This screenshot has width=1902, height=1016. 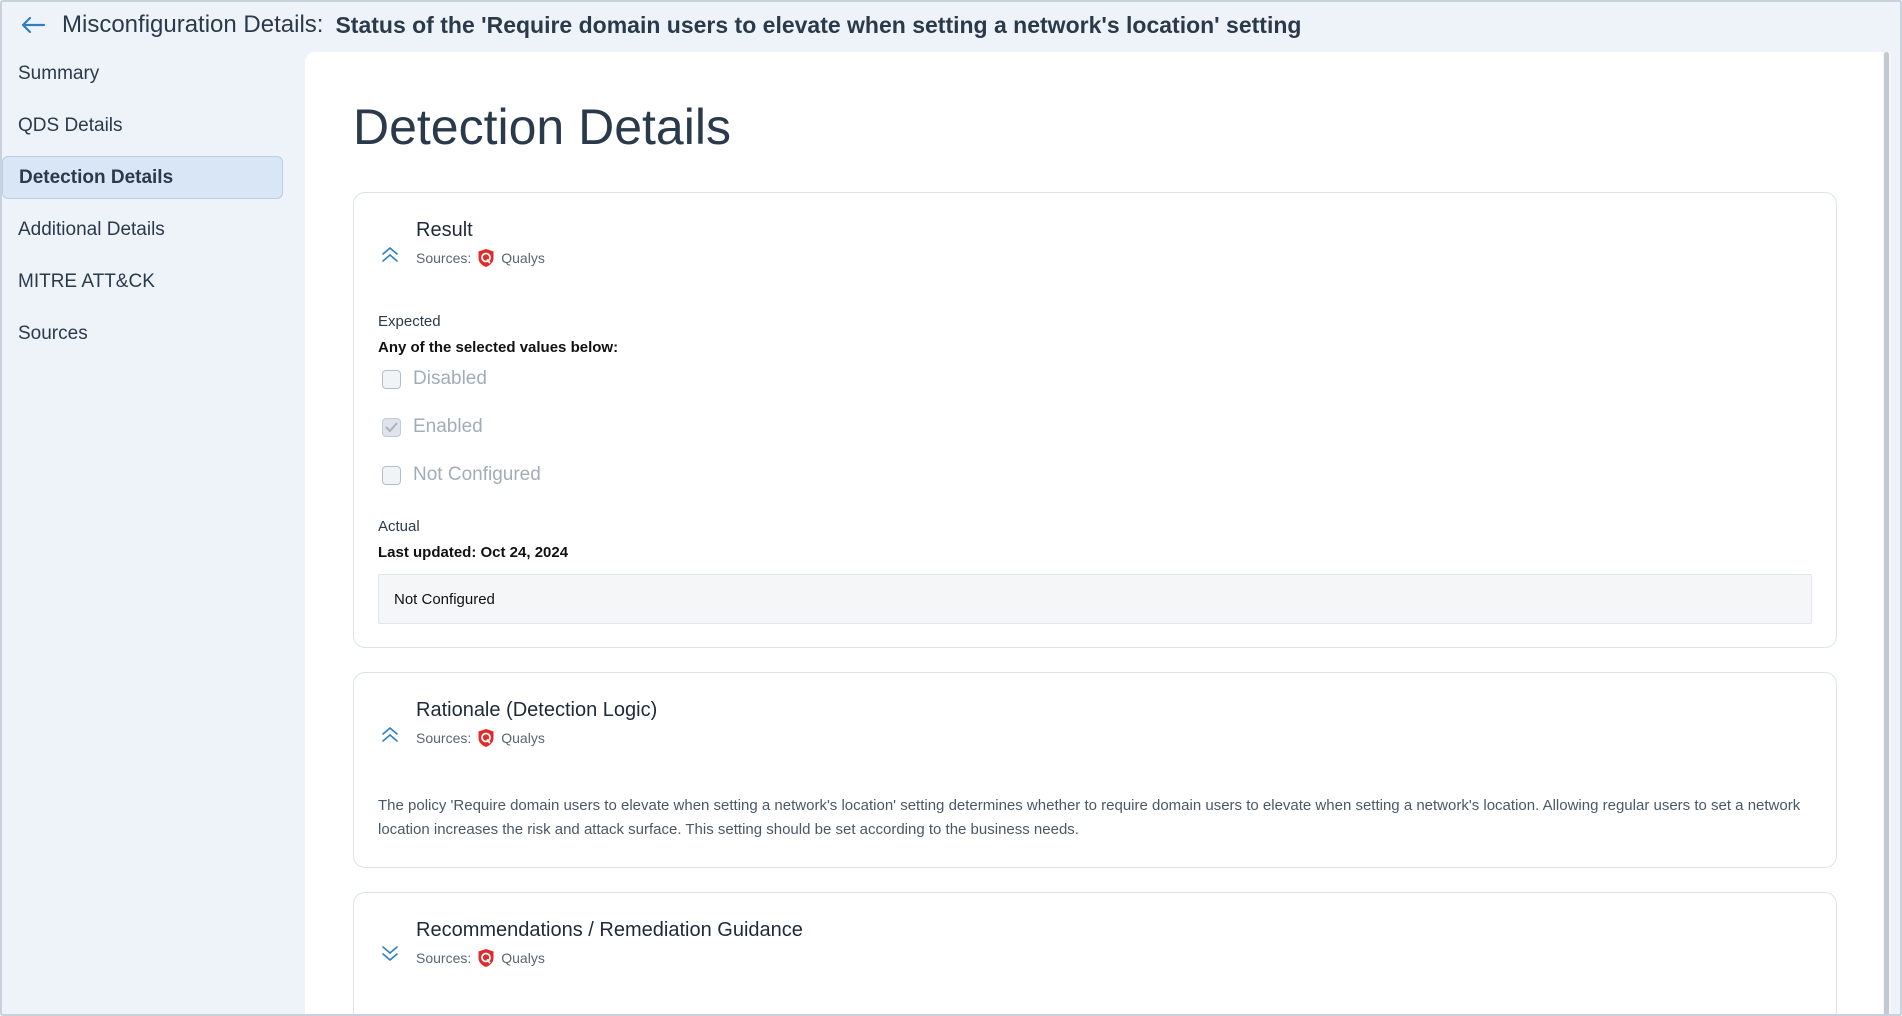 What do you see at coordinates (473, 552) in the screenshot?
I see `last-updated: Last updated: Oct 24, 2024` at bounding box center [473, 552].